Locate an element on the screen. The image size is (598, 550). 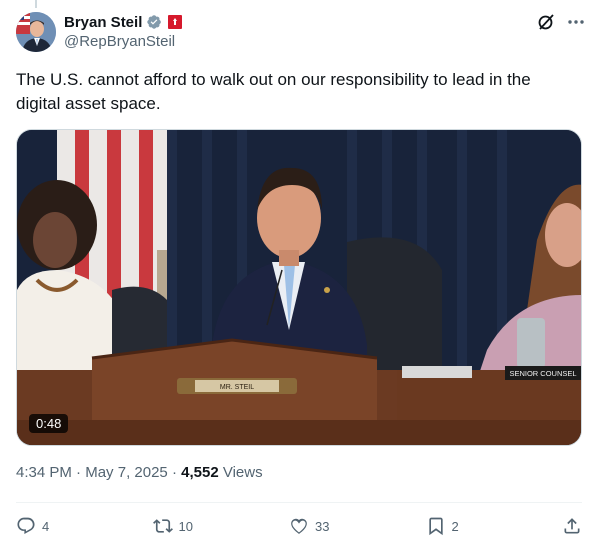
like-count: 33 is located at coordinates (322, 526).